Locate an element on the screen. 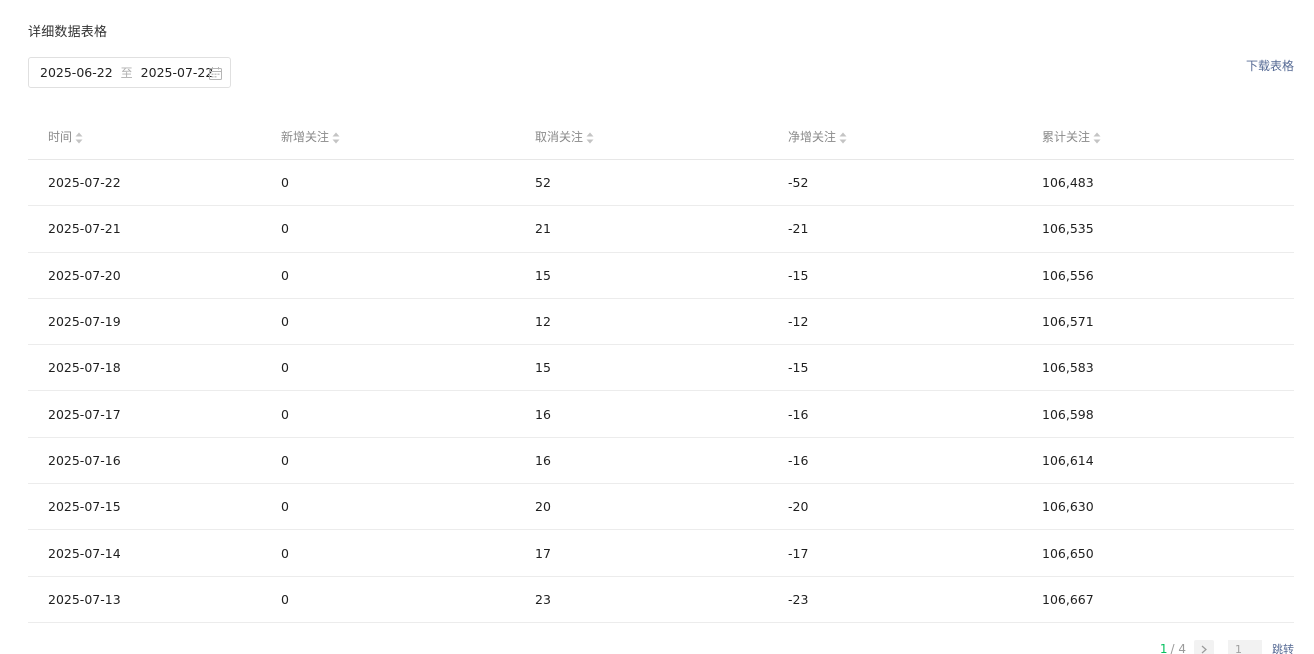 Image resolution: width=1314 pixels, height=654 pixels. date-range-separator: 至 is located at coordinates (126, 73).